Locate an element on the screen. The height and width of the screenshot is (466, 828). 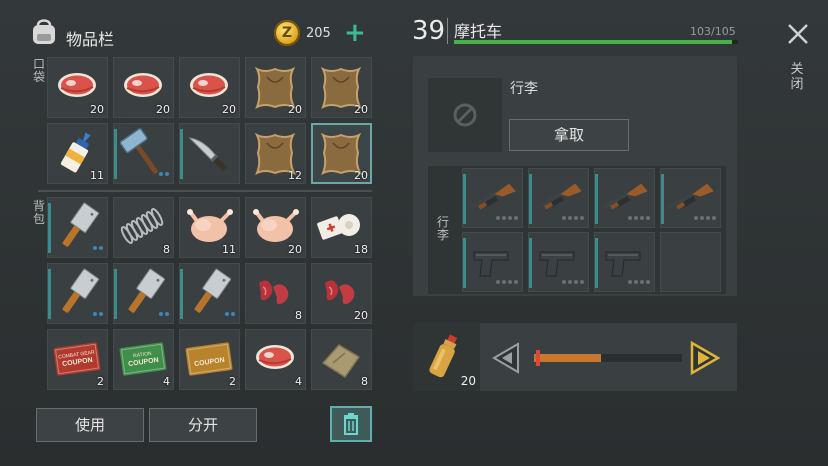
inventory-slot: RATION COUPON 4 is located at coordinates (143, 359).